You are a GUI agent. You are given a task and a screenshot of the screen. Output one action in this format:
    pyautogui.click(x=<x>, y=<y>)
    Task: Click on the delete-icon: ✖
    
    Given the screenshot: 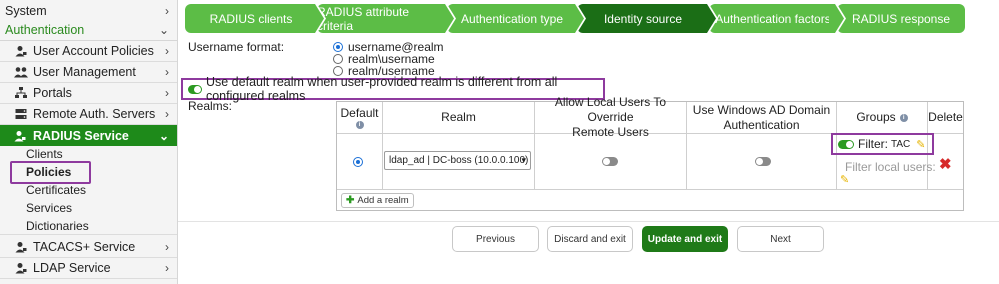 What is the action you would take?
    pyautogui.click(x=945, y=164)
    